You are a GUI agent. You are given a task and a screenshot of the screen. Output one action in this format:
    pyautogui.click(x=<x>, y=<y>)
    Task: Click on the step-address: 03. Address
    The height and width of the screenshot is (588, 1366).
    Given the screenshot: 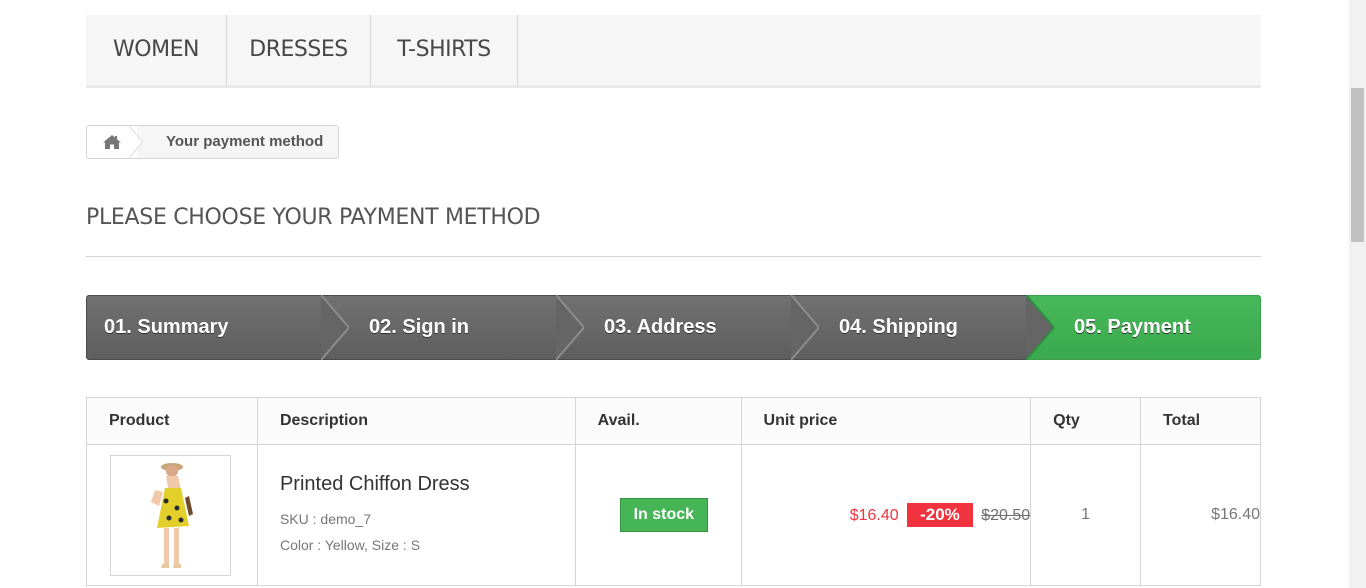 What is the action you would take?
    pyautogui.click(x=674, y=327)
    